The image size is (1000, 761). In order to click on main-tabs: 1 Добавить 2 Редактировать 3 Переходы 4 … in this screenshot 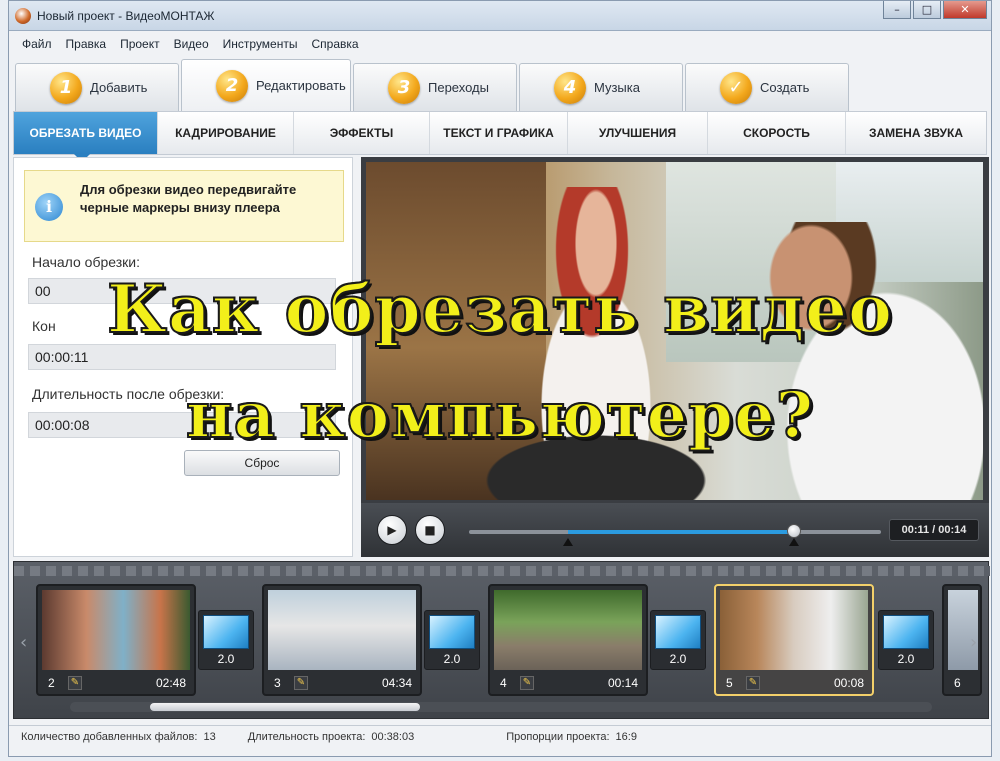, I will do `click(500, 85)`.